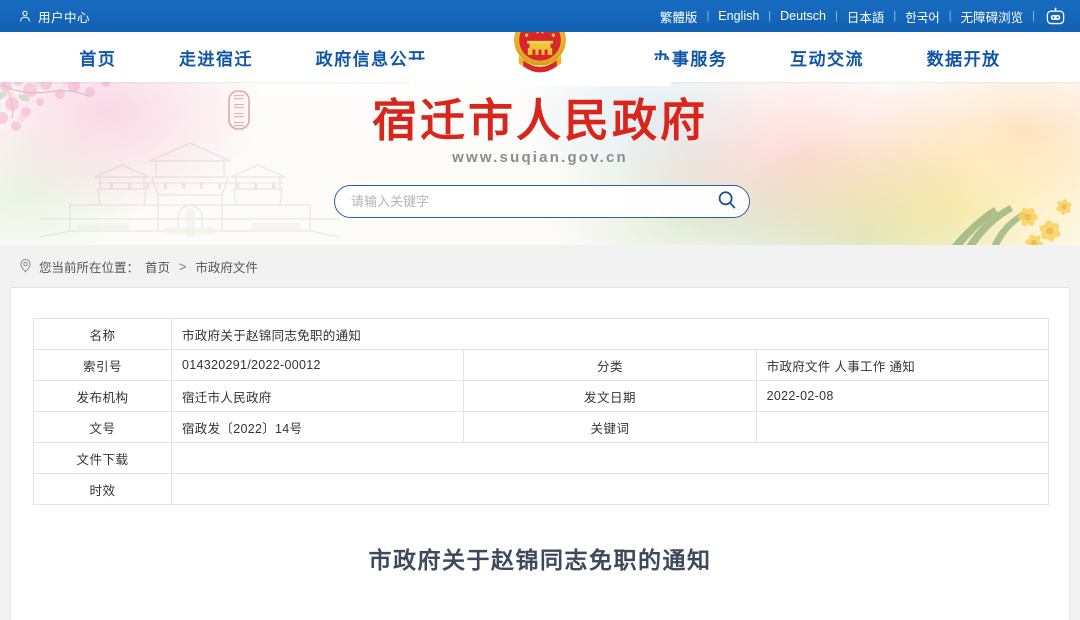  Describe the element at coordinates (610, 489) in the screenshot. I see `meta-value-validity` at that location.